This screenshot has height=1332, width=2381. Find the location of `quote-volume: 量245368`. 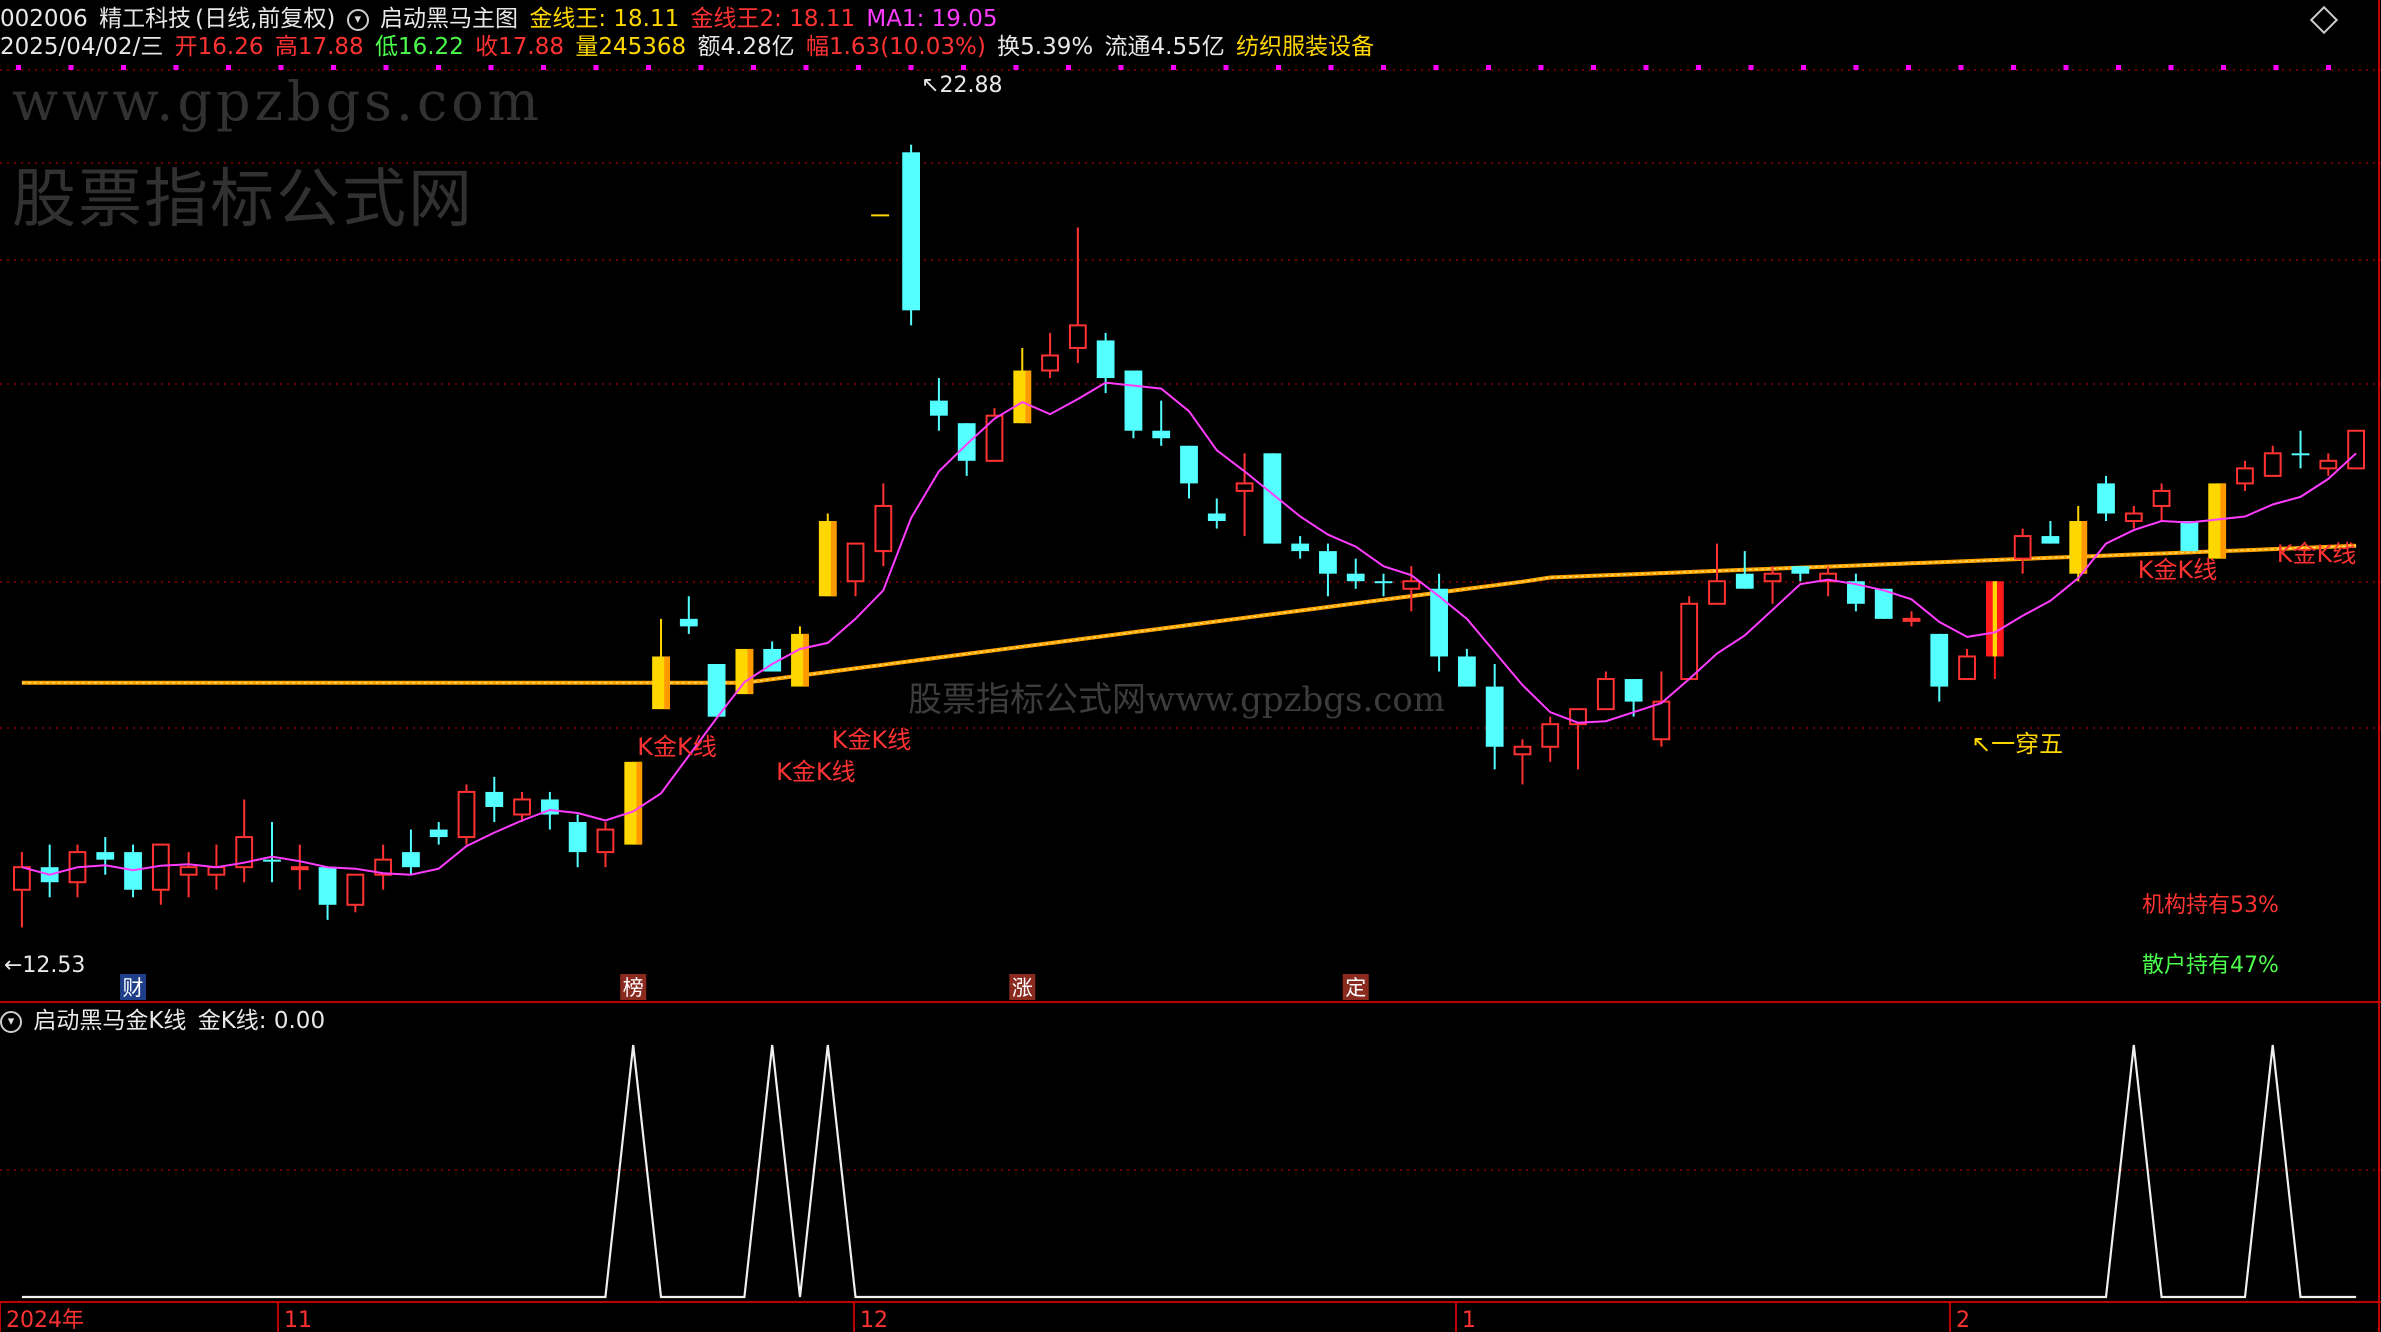

quote-volume: 量245368 is located at coordinates (631, 47).